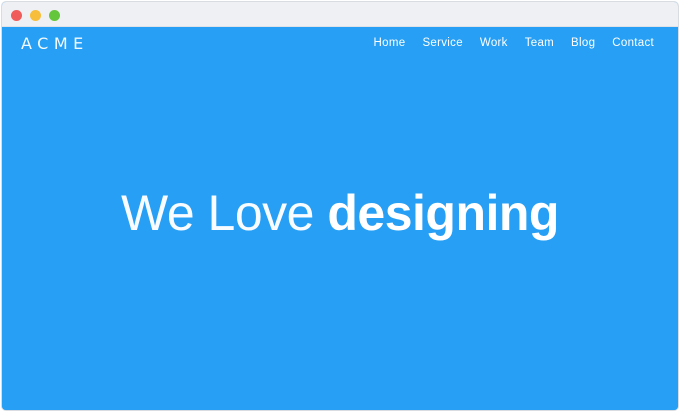 The height and width of the screenshot is (413, 681). I want to click on title-bar, so click(340, 14).